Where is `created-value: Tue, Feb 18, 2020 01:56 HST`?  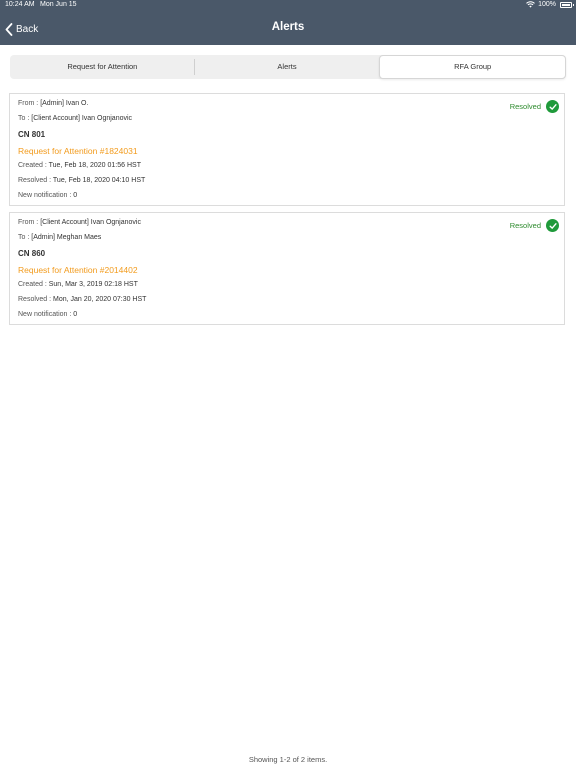 created-value: Tue, Feb 18, 2020 01:56 HST is located at coordinates (94, 165).